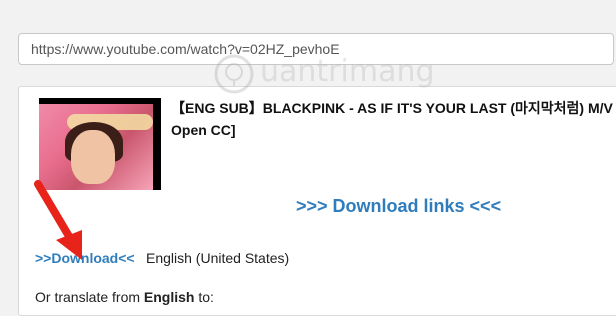 The width and height of the screenshot is (616, 316). Describe the element at coordinates (234, 74) in the screenshot. I see `lightbulb-icon` at that location.